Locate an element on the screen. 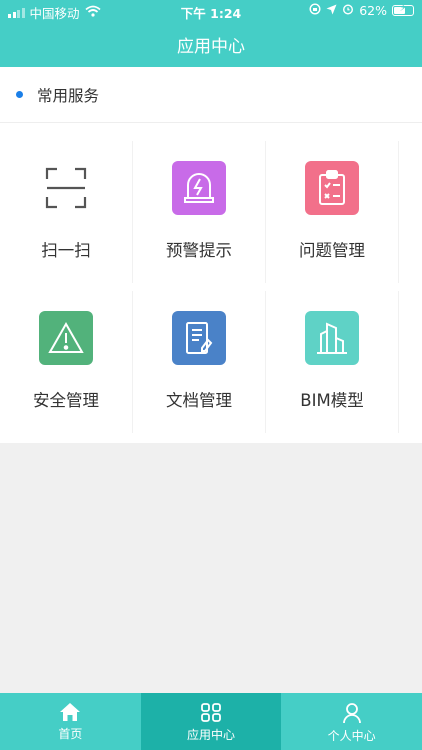 Image resolution: width=422 pixels, height=750 pixels. app-issues: 问题管理 is located at coordinates (332, 212).